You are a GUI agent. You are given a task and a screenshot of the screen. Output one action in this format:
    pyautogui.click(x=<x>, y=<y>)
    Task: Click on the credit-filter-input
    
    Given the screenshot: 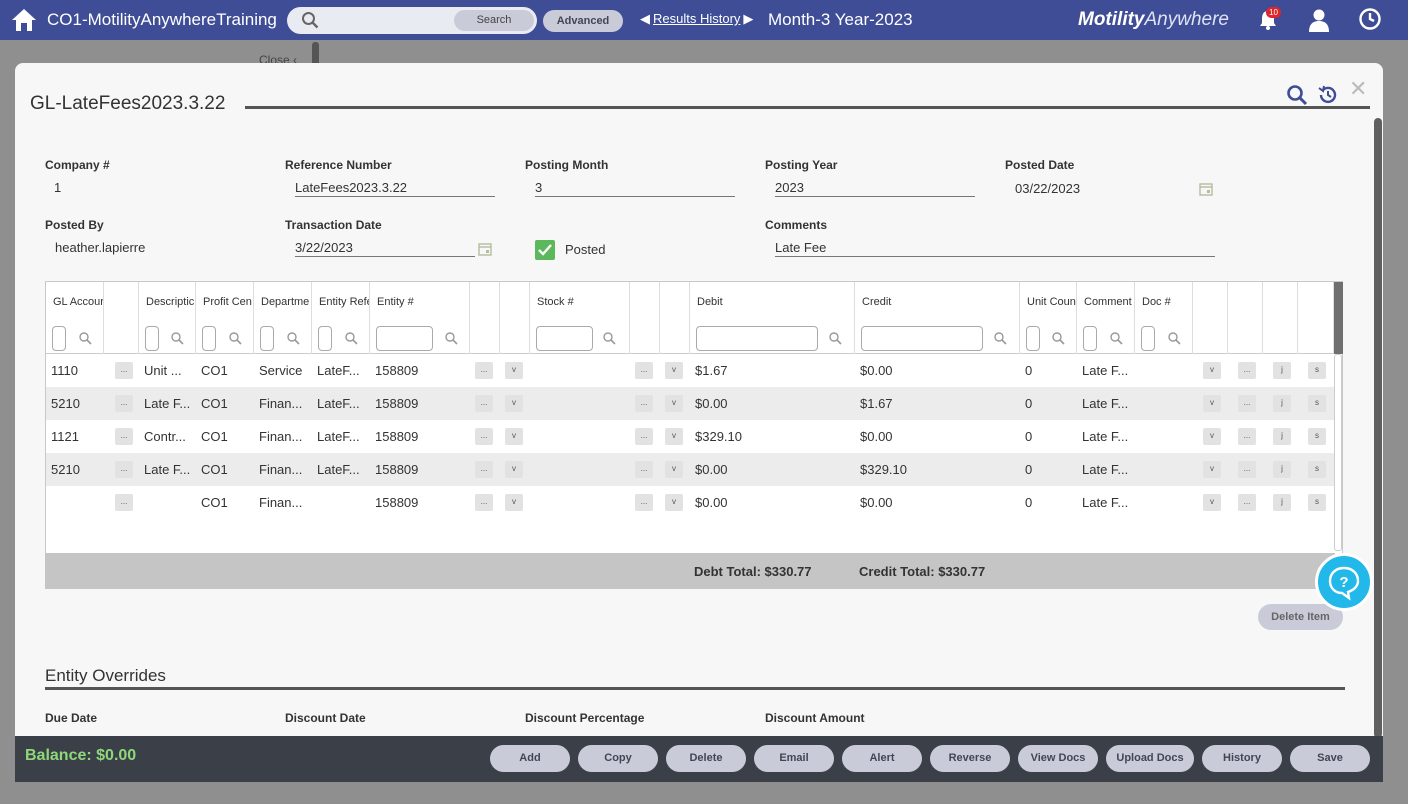 What is the action you would take?
    pyautogui.click(x=922, y=338)
    